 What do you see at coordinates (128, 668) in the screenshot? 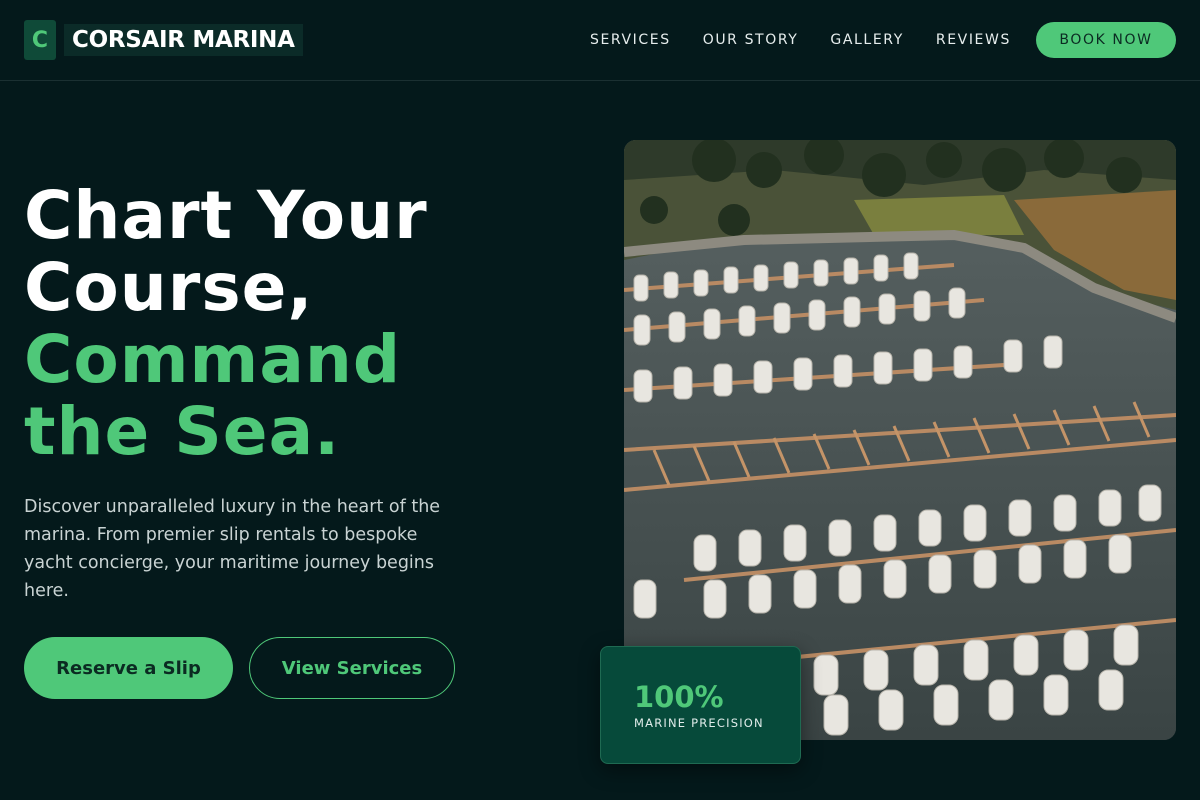
I see `reserve-slip-button: Reserve a Slip` at bounding box center [128, 668].